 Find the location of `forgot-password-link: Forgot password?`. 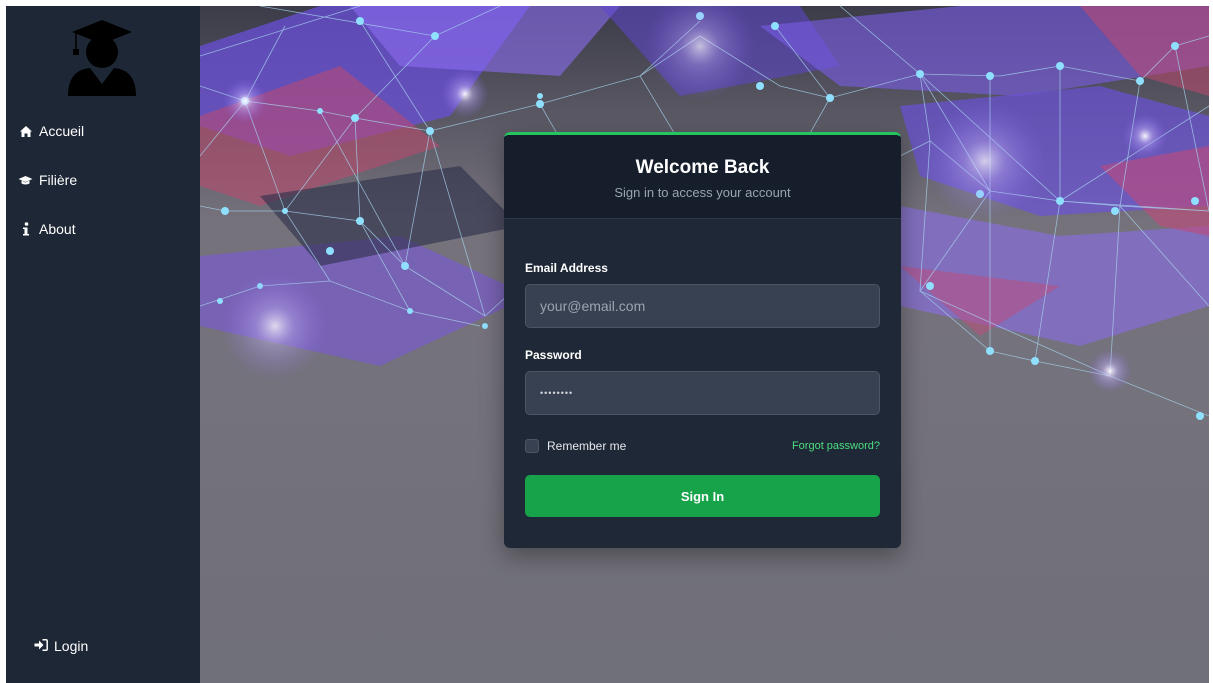

forgot-password-link: Forgot password? is located at coordinates (836, 446).